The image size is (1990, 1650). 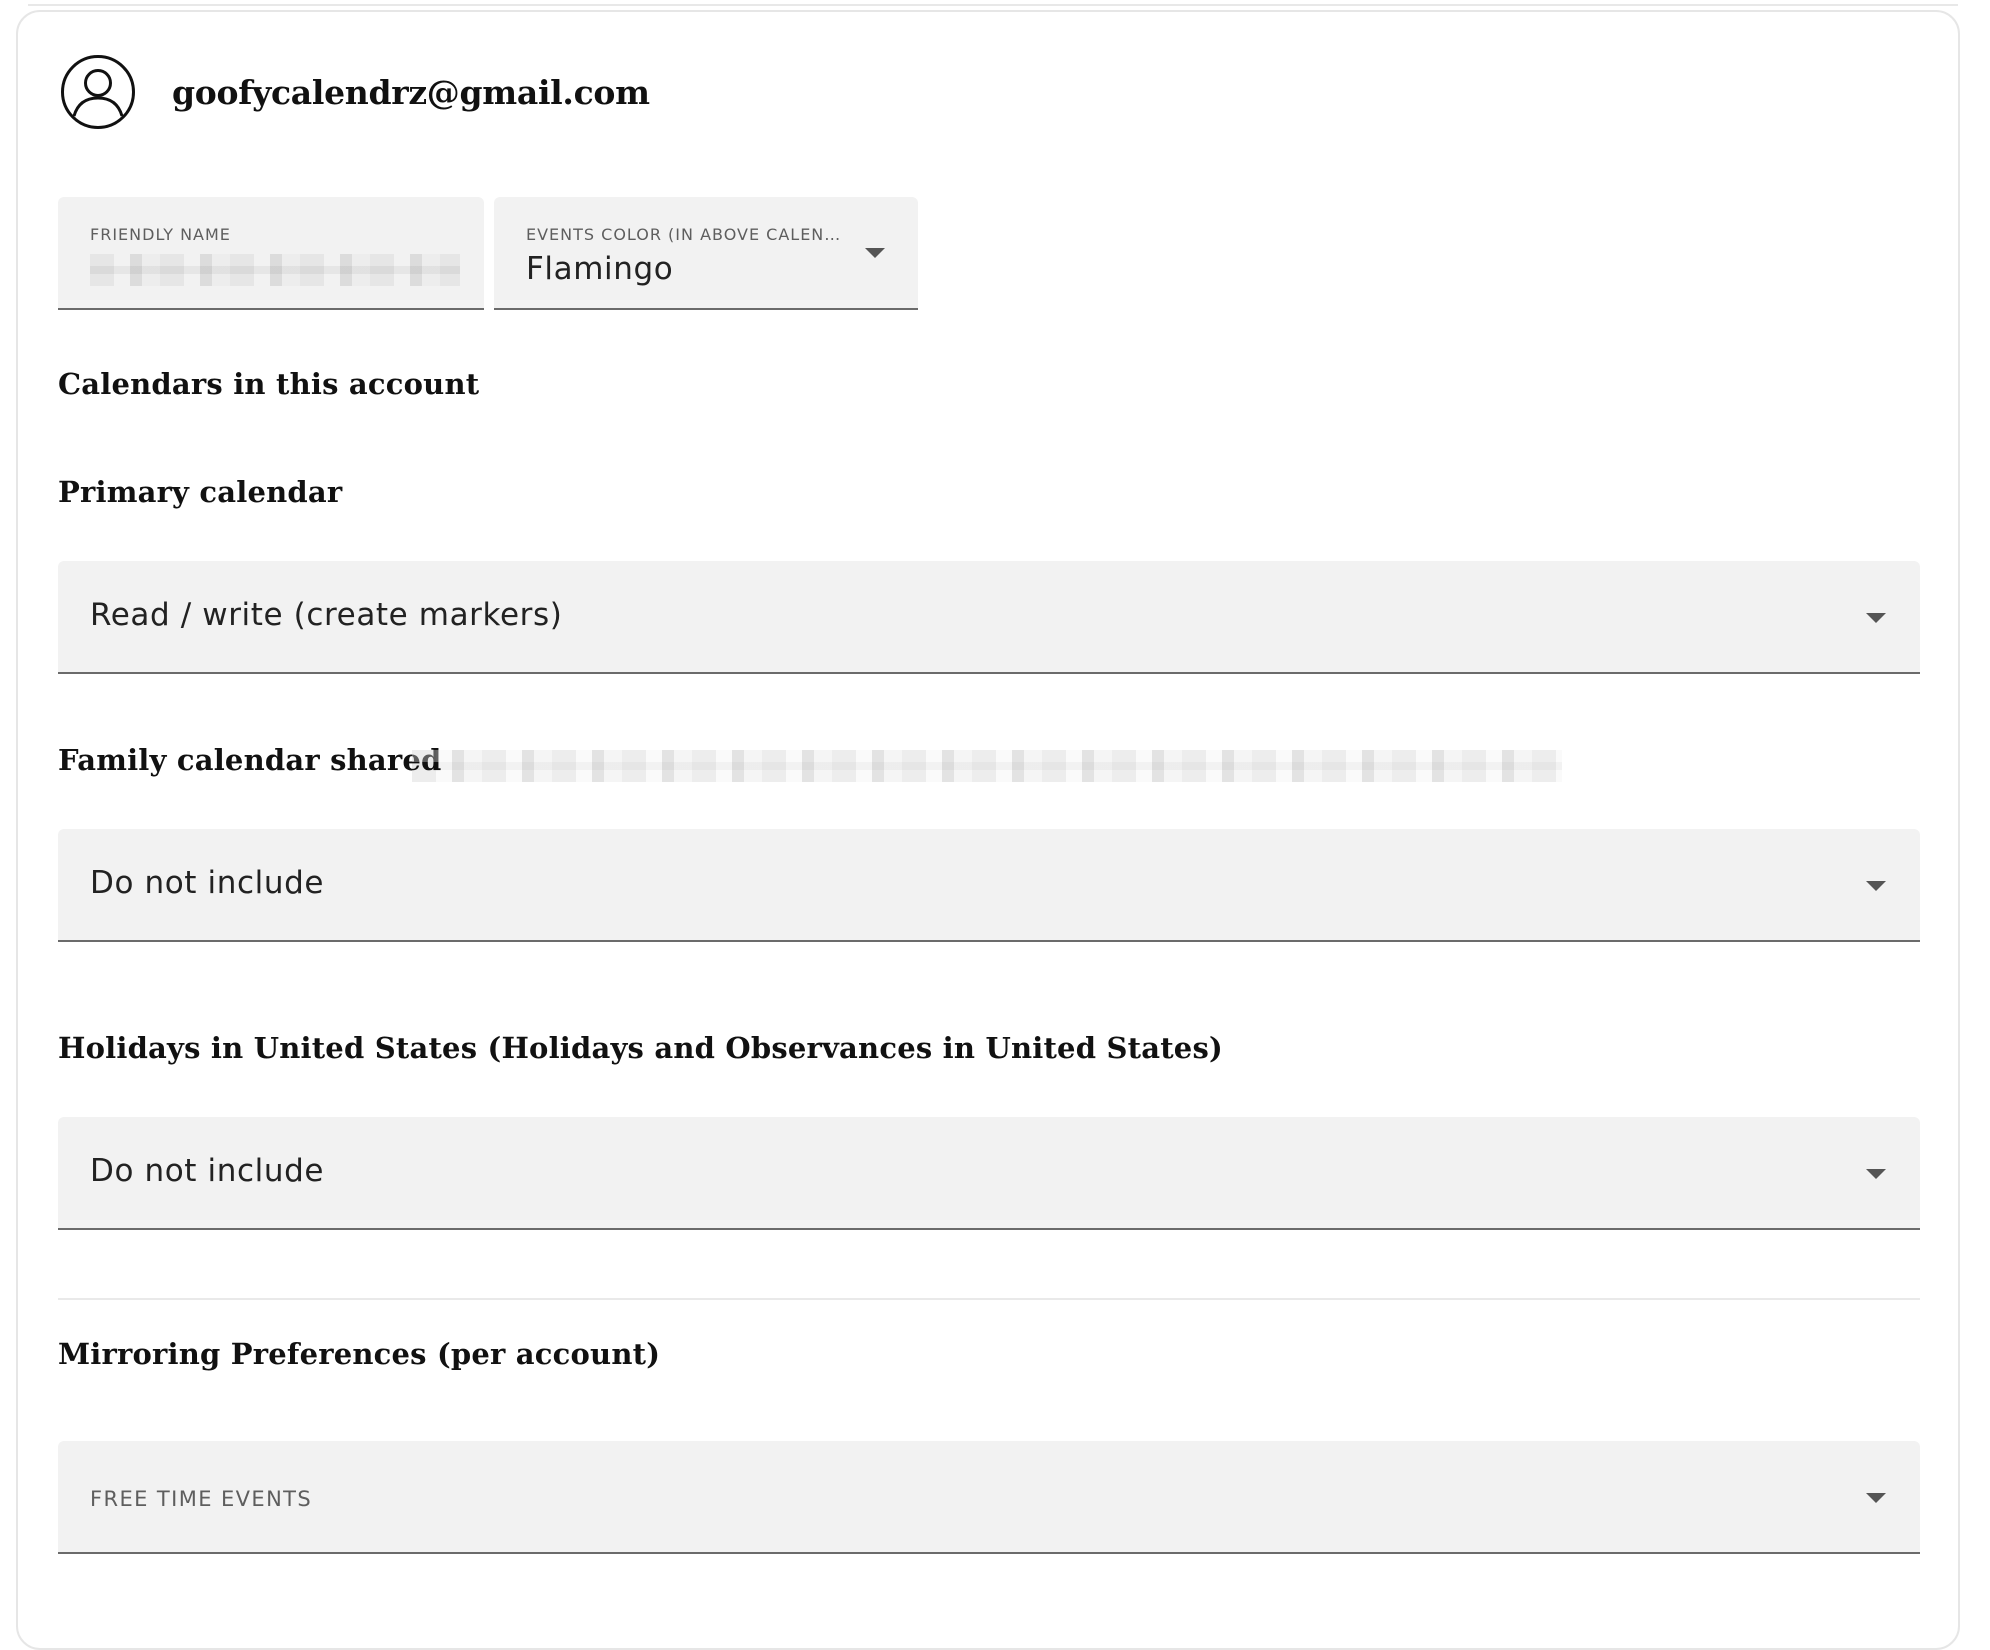 What do you see at coordinates (989, 1497) in the screenshot?
I see `free-time-events-select: FREE TIME EVENTS` at bounding box center [989, 1497].